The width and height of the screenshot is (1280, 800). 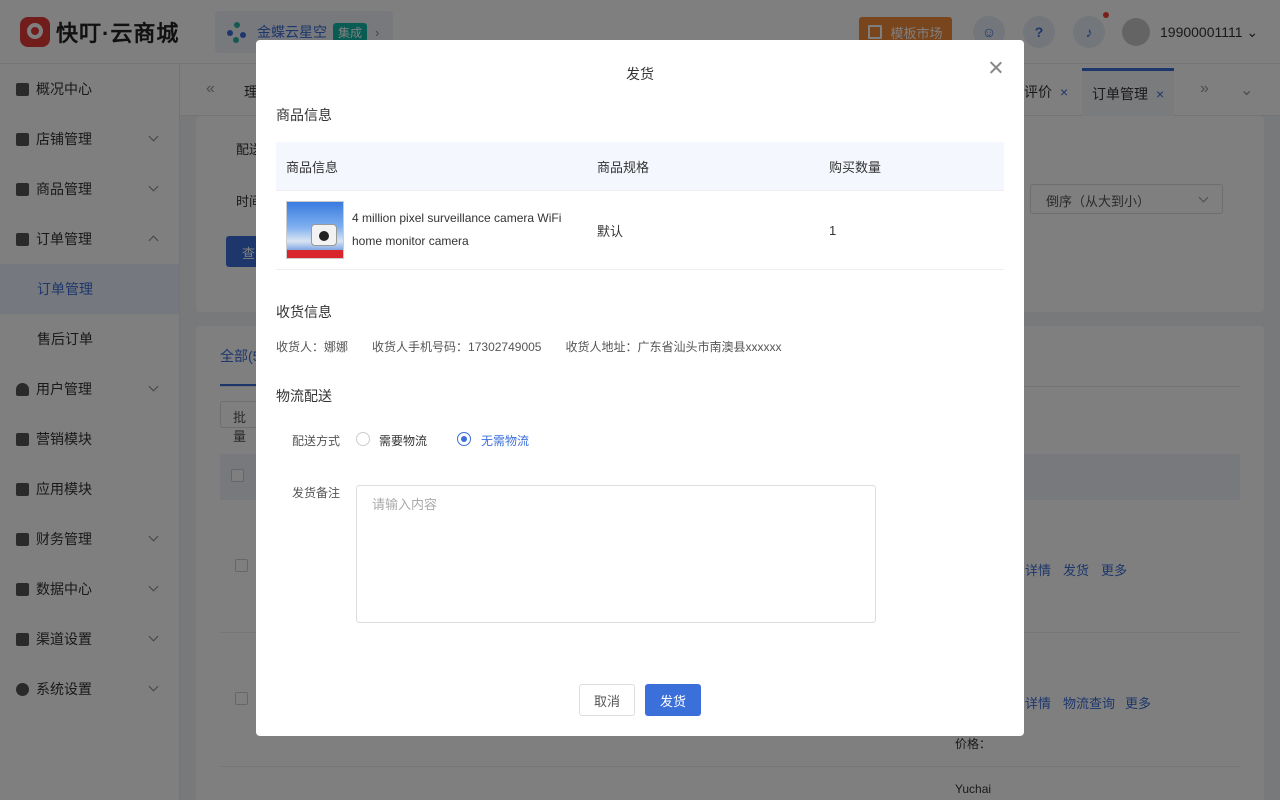 I want to click on address-label: 收货人地址：, so click(x=601, y=347).